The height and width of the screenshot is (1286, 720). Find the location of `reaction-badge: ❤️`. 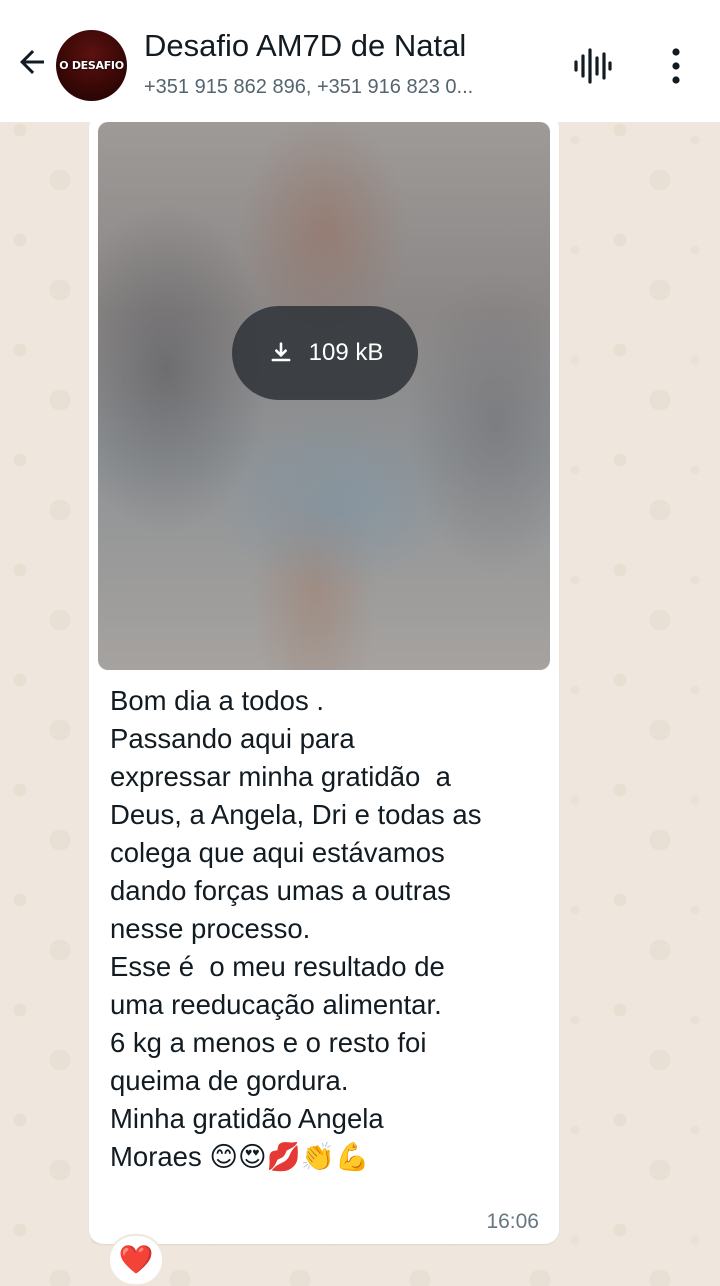

reaction-badge: ❤️ is located at coordinates (136, 1260).